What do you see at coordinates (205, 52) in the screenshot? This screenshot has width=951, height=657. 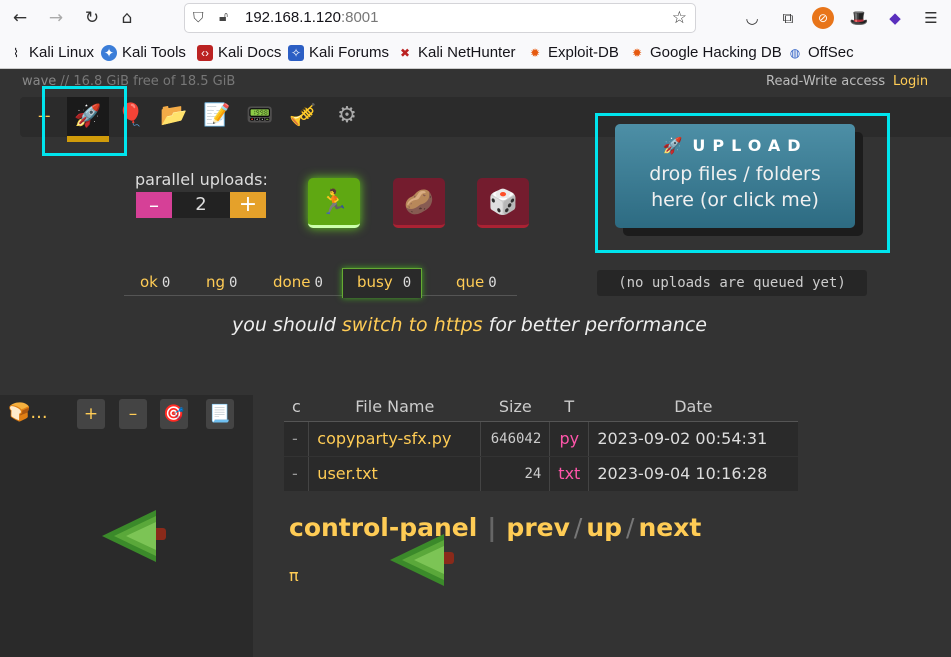 I see `kali-docs-icon: ‹›` at bounding box center [205, 52].